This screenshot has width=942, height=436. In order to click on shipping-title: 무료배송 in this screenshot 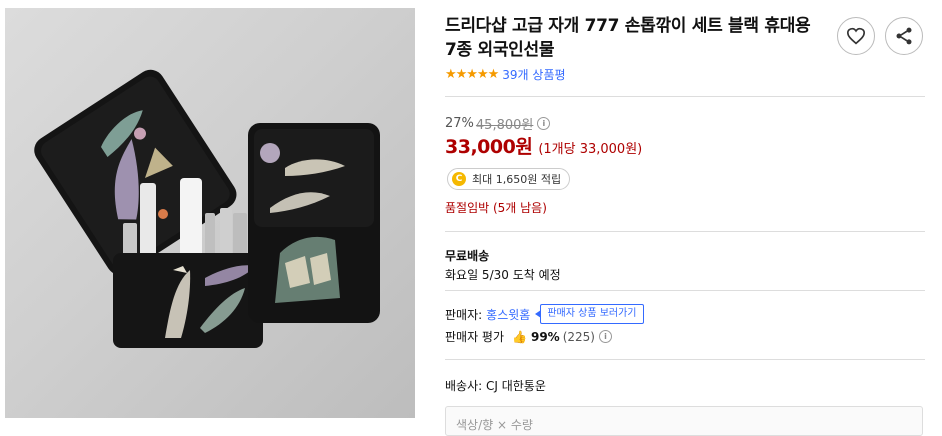, I will do `click(467, 256)`.